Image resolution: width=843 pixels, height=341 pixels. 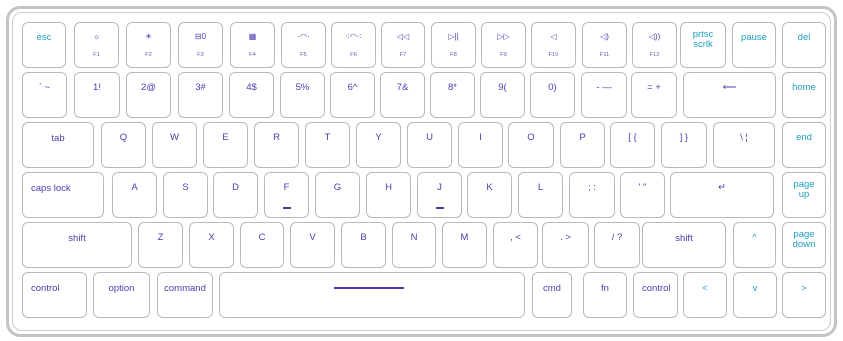 I want to click on key-label: C, so click(x=262, y=237).